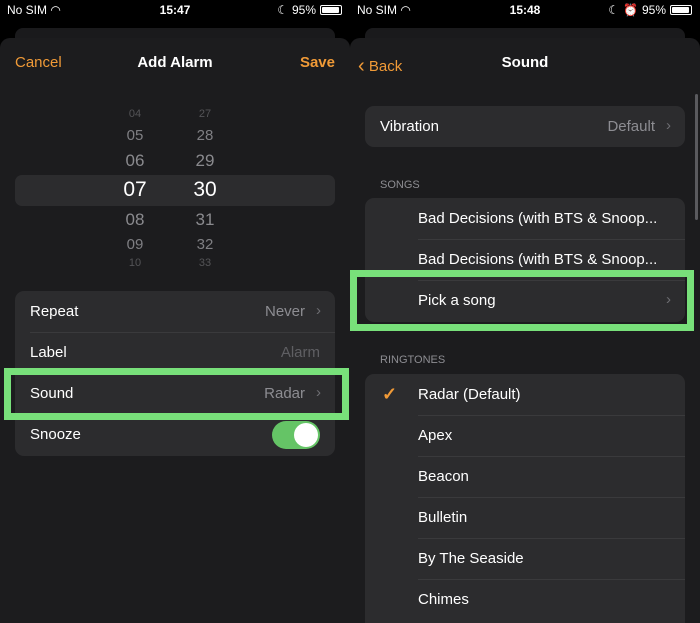  I want to click on ringtone-item: By The Seaside, so click(525, 558).